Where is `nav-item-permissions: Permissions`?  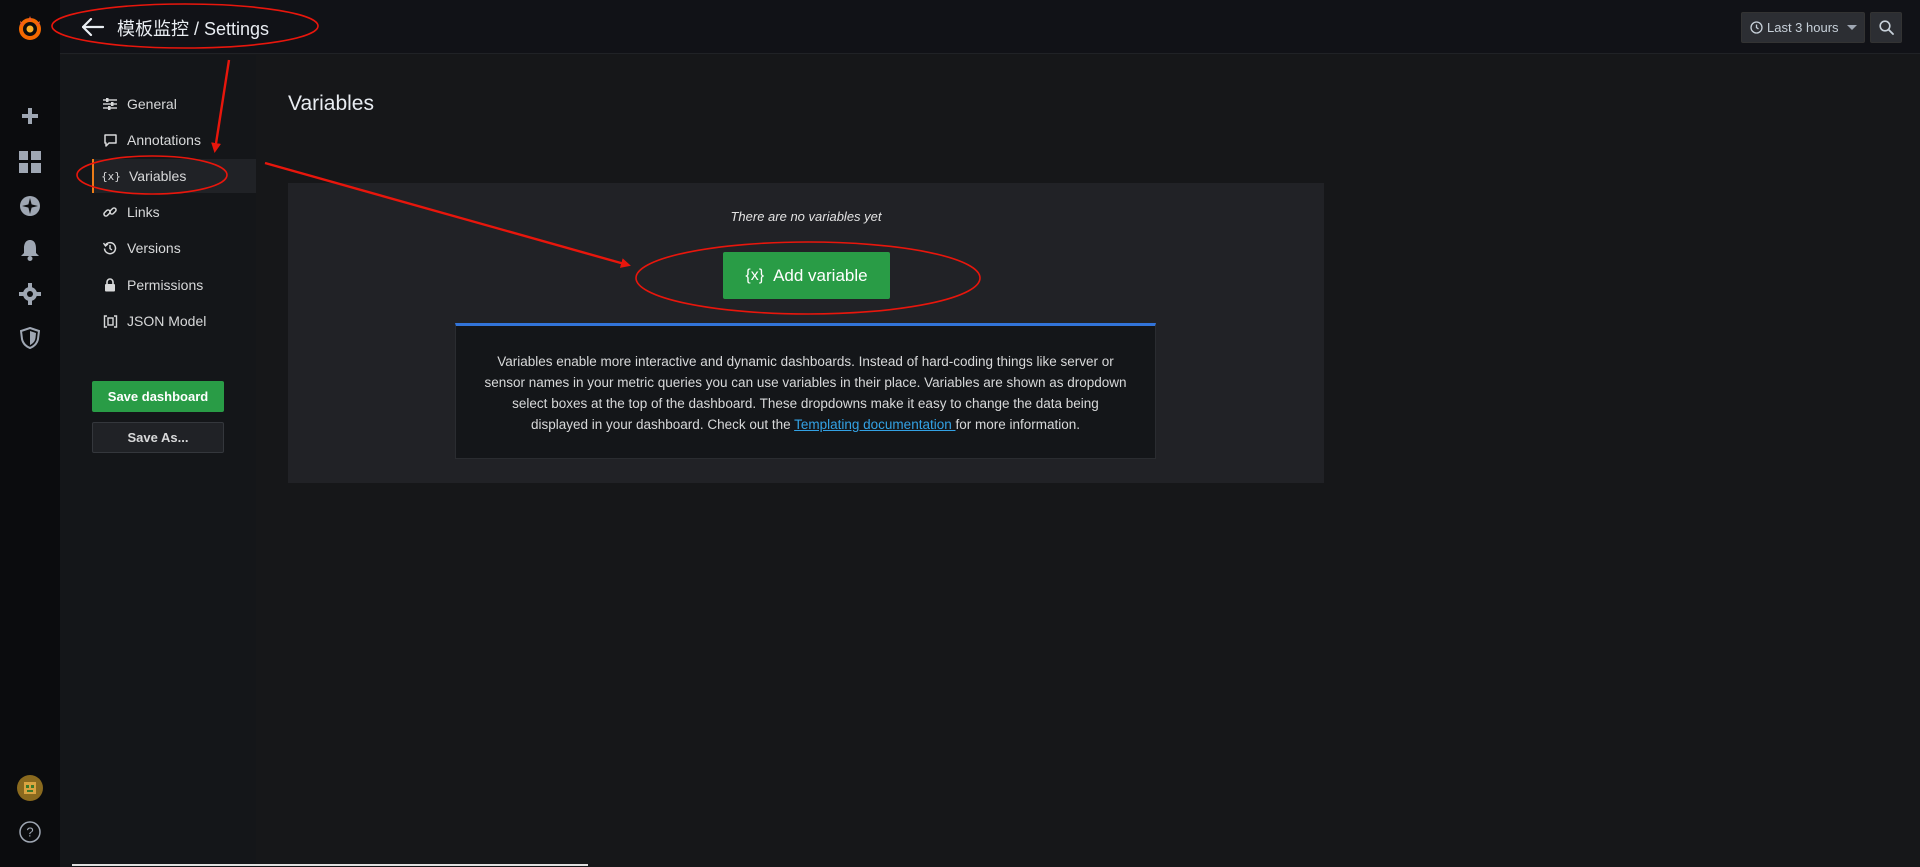 nav-item-permissions: Permissions is located at coordinates (174, 285).